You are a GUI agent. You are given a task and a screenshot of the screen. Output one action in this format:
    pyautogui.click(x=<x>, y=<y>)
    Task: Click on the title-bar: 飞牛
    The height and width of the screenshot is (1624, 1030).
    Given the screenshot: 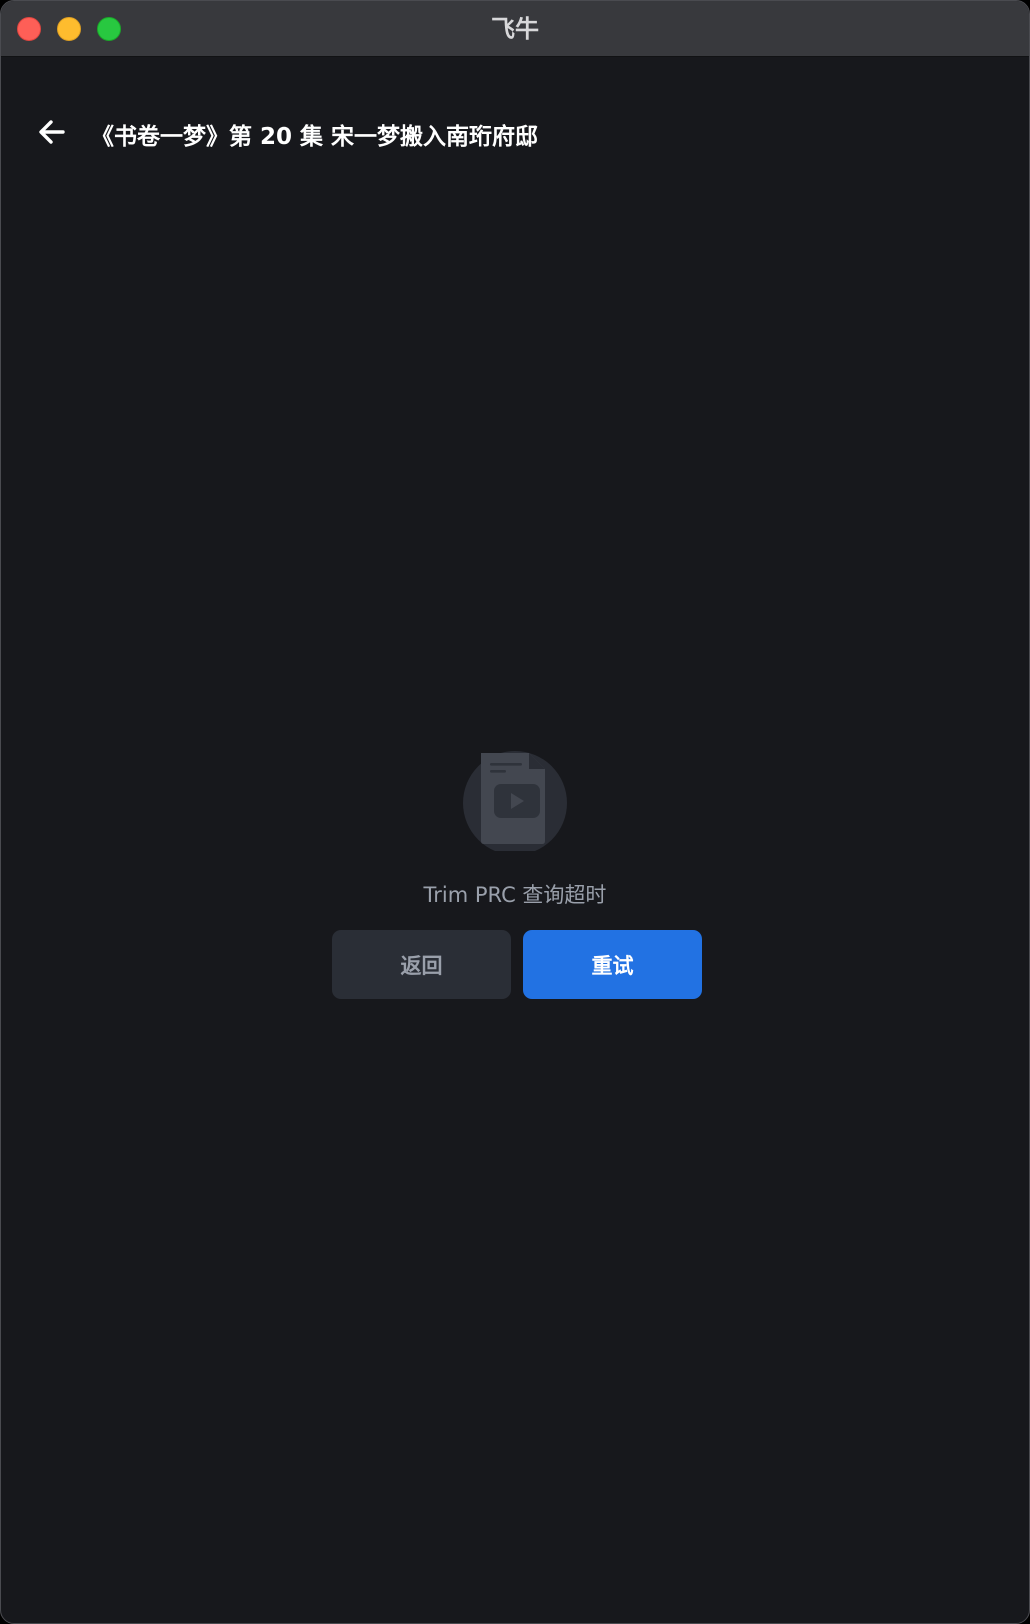 What is the action you would take?
    pyautogui.click(x=515, y=29)
    